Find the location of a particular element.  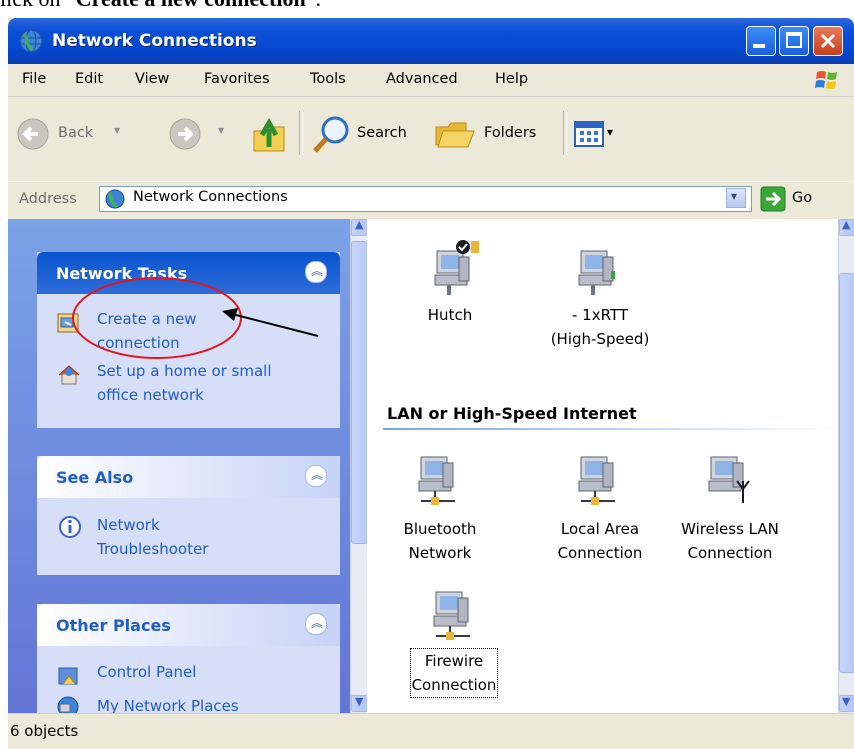

pointer-arrow is located at coordinates (275, 325).